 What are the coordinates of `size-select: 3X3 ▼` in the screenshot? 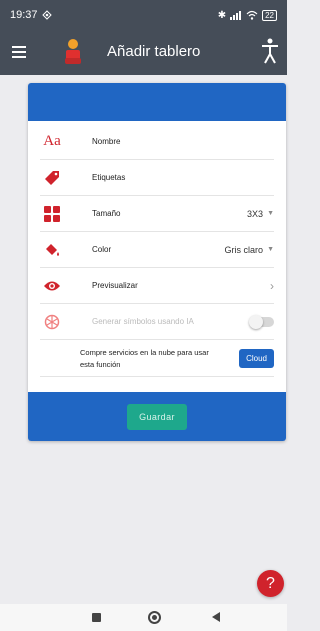 It's located at (260, 214).